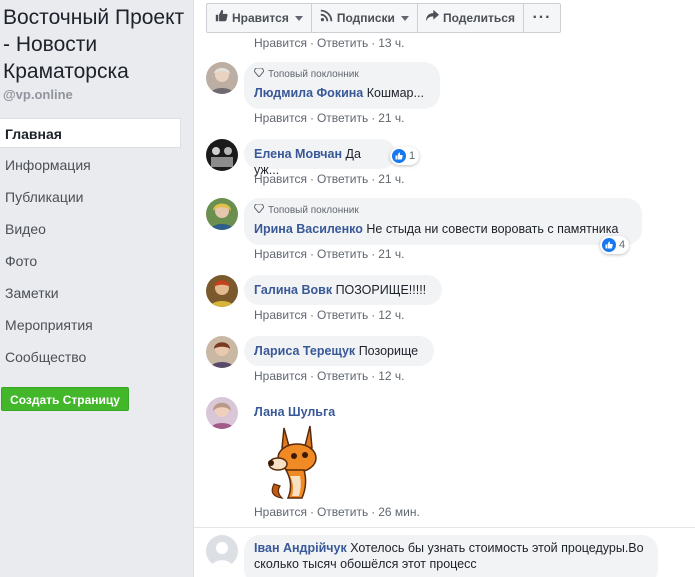 This screenshot has height=577, width=695. What do you see at coordinates (399, 512) in the screenshot?
I see `comment-time: 26 мин.` at bounding box center [399, 512].